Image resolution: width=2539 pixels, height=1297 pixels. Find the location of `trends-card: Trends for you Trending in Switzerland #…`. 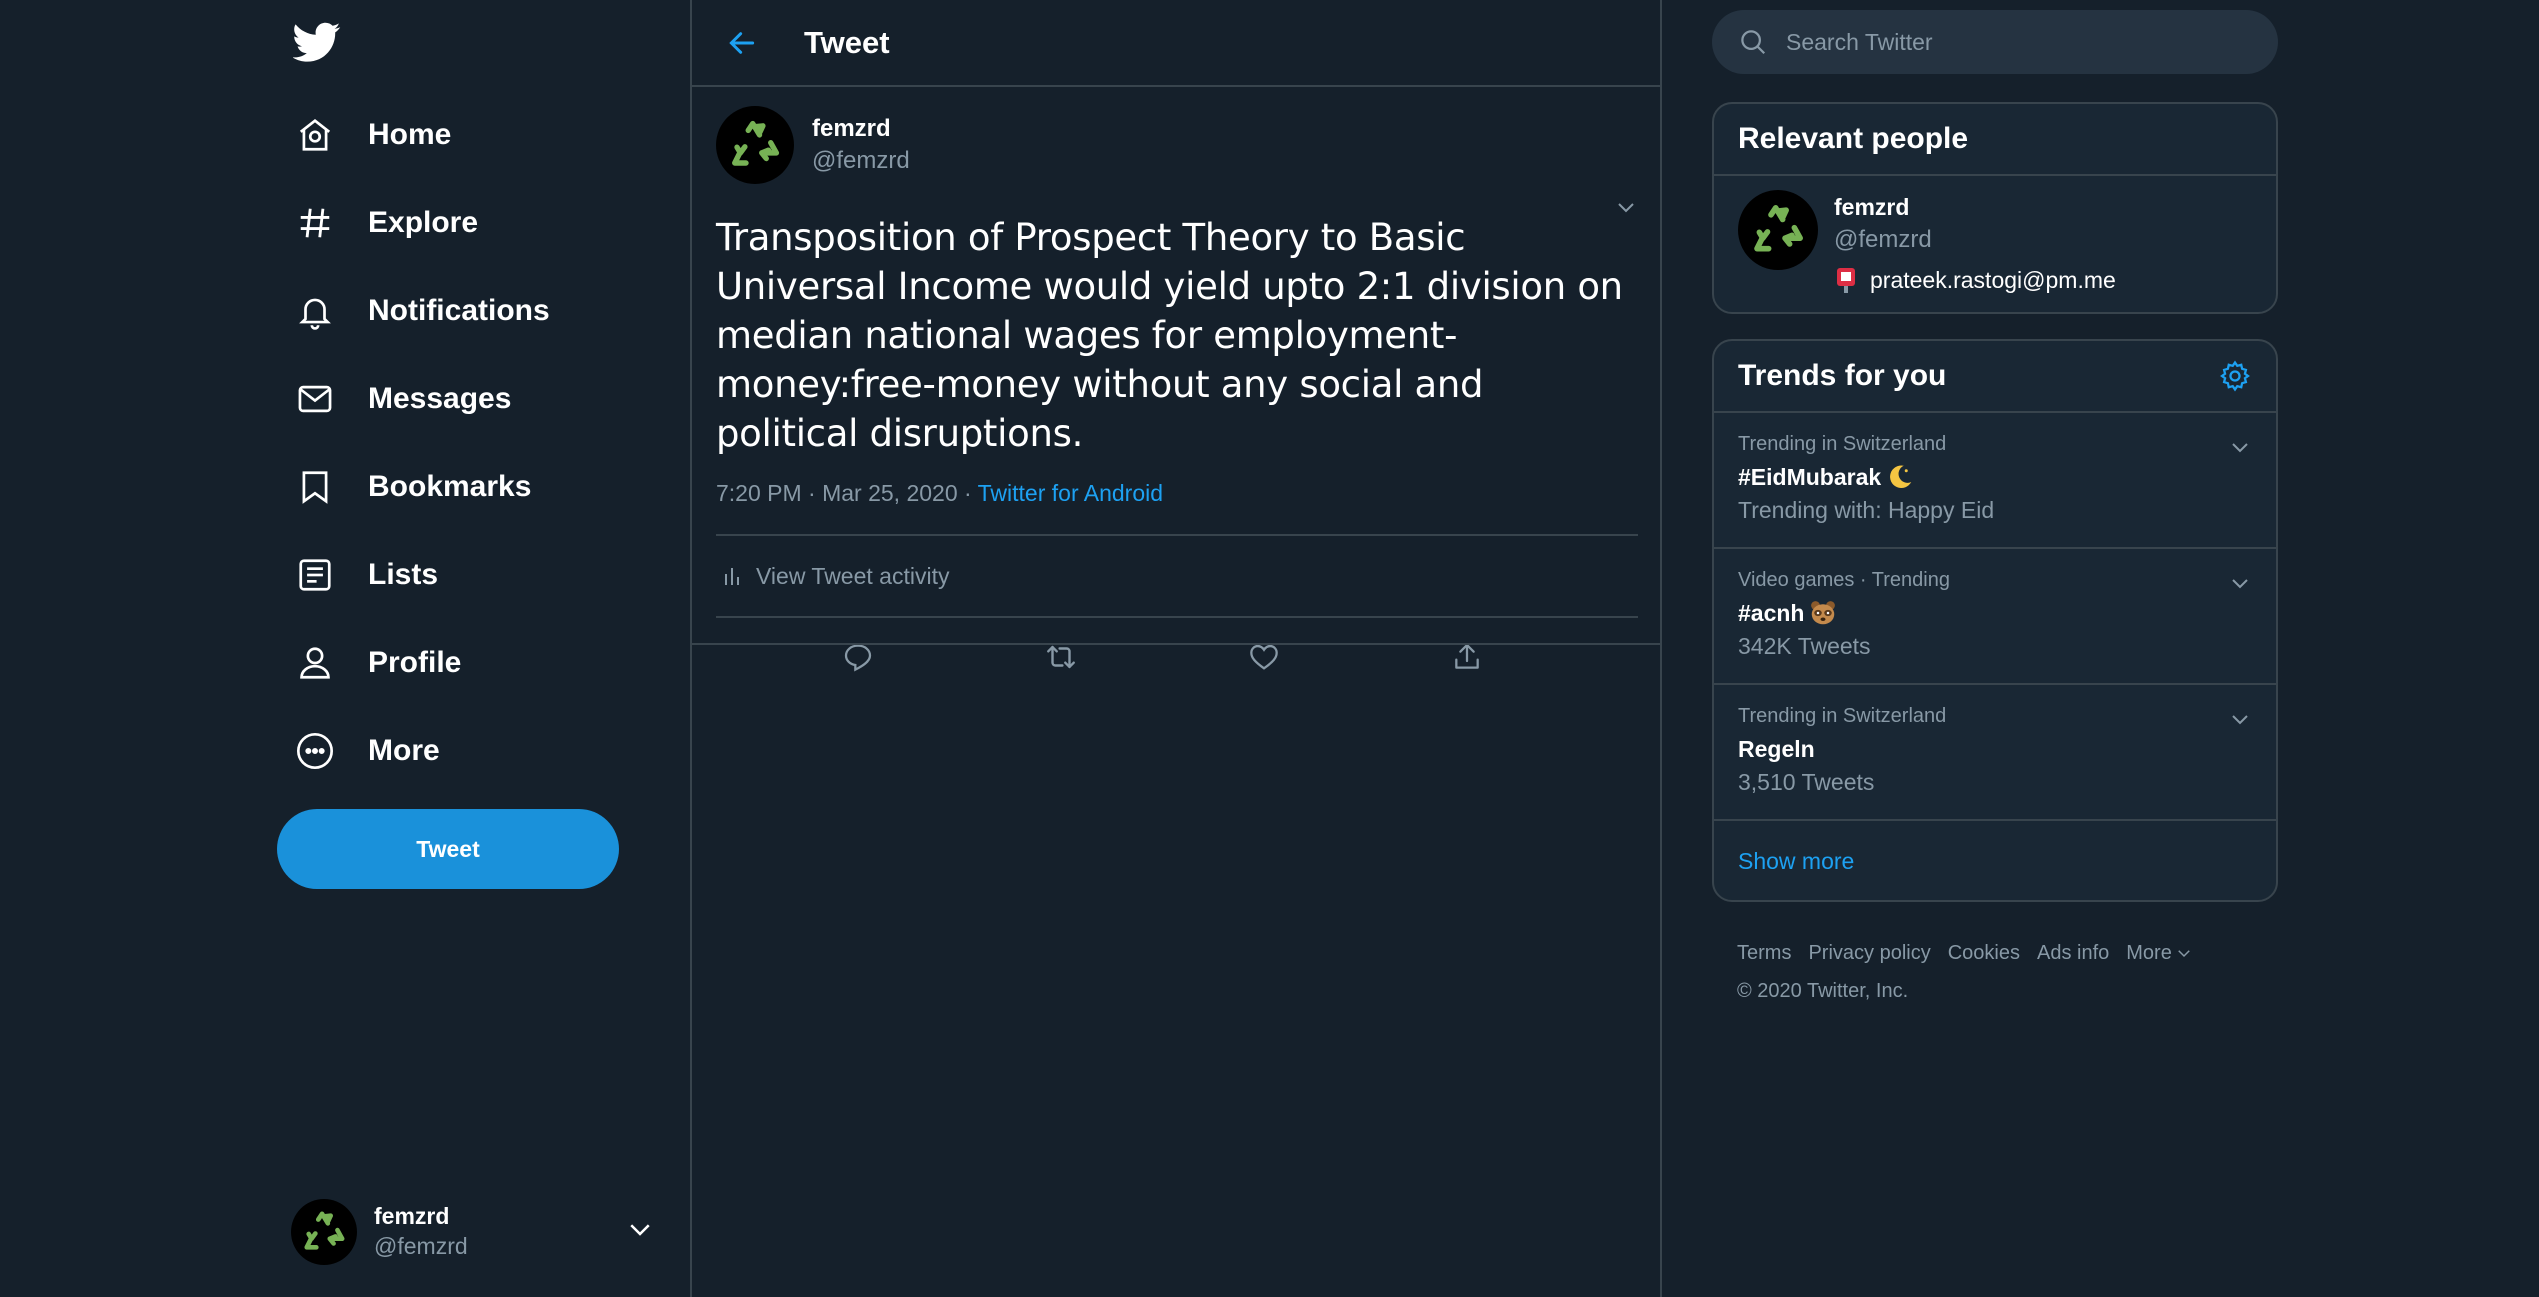

trends-card: Trends for you Trending in Switzerland #… is located at coordinates (1995, 620).